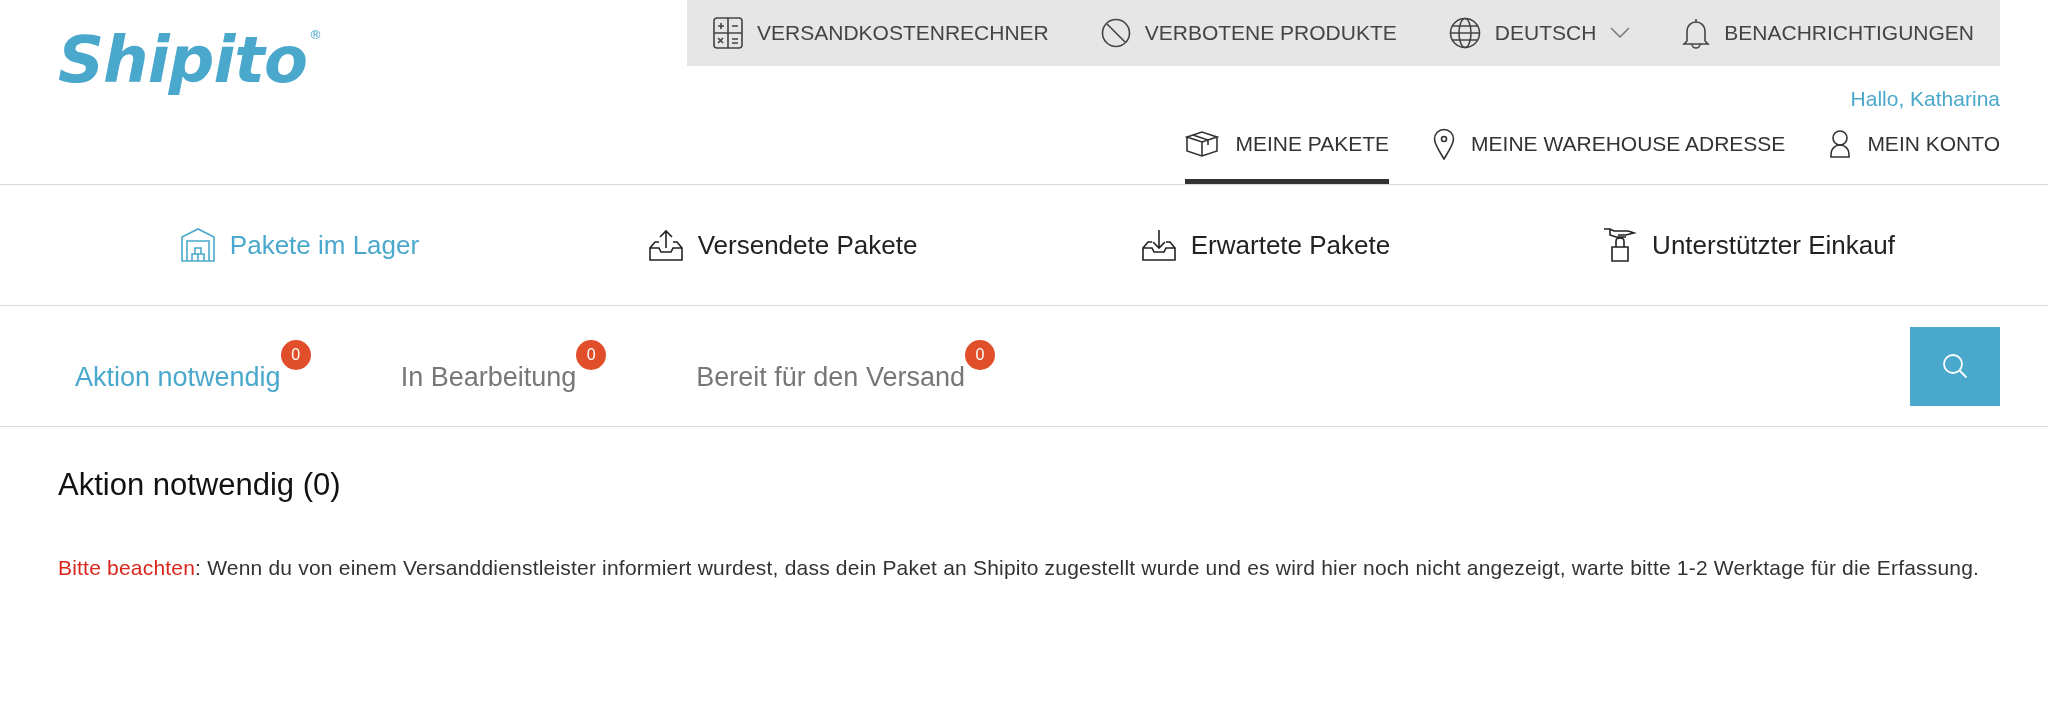 The height and width of the screenshot is (707, 2048). I want to click on greeting-text: Hallo, Katharina, so click(1925, 99).